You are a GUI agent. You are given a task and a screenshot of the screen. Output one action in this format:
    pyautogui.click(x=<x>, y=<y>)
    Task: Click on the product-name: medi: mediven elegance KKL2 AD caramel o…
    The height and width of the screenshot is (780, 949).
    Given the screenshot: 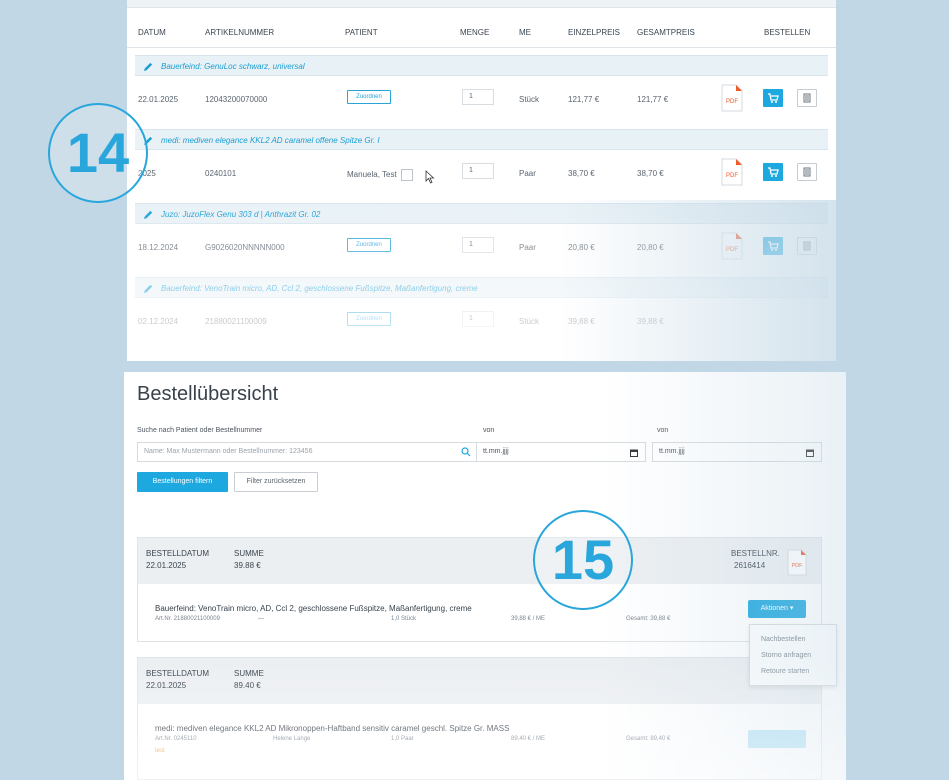 What is the action you would take?
    pyautogui.click(x=270, y=140)
    